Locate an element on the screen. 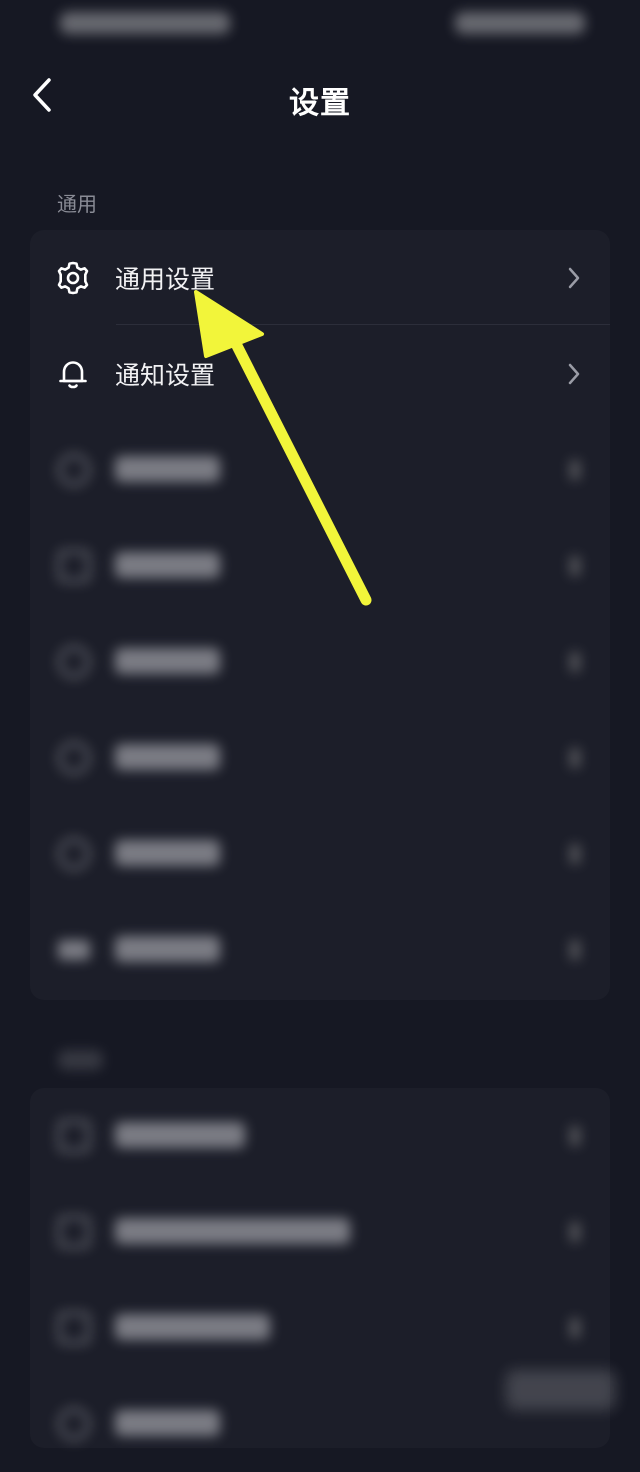  nav-bar: 设置 is located at coordinates (320, 95).